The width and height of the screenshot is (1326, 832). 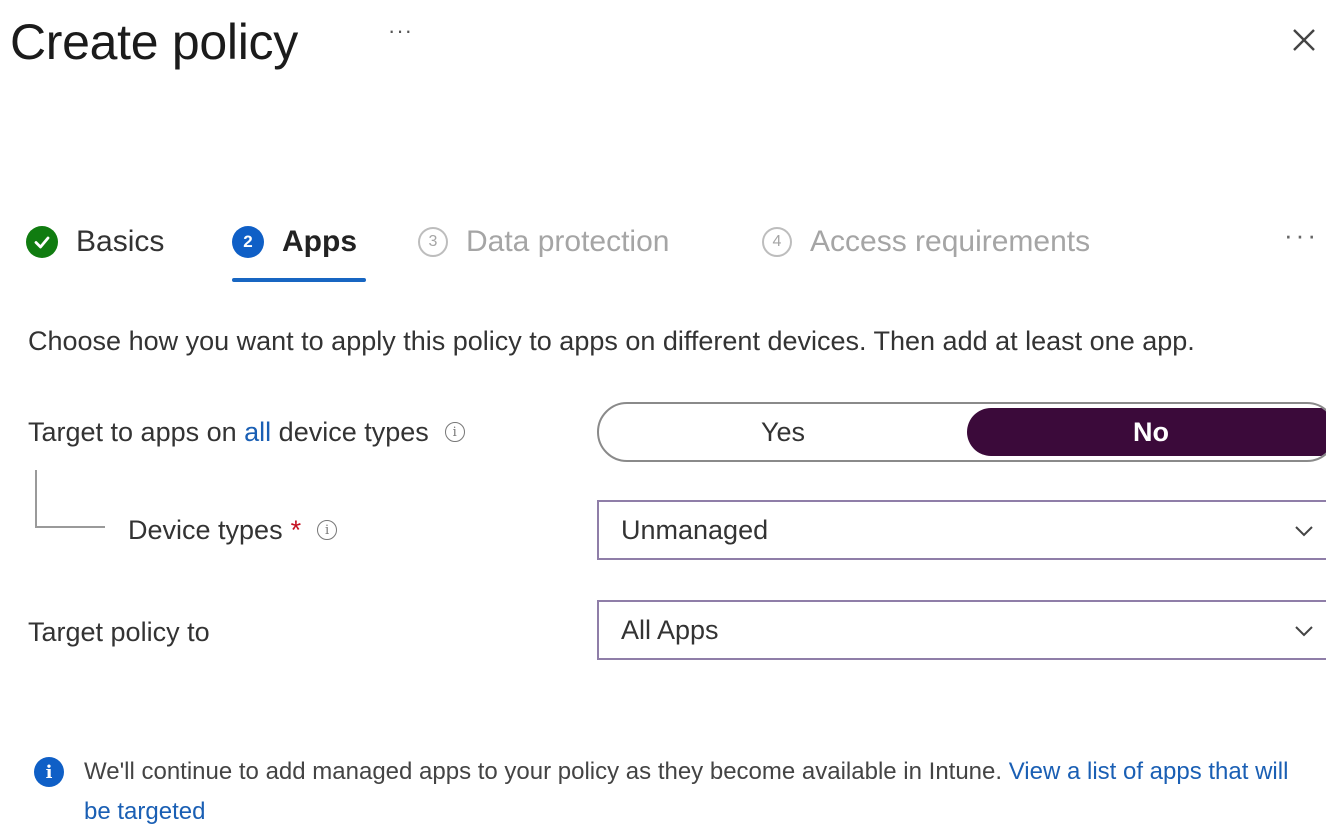 I want to click on step-number-icon: 3, so click(x=433, y=242).